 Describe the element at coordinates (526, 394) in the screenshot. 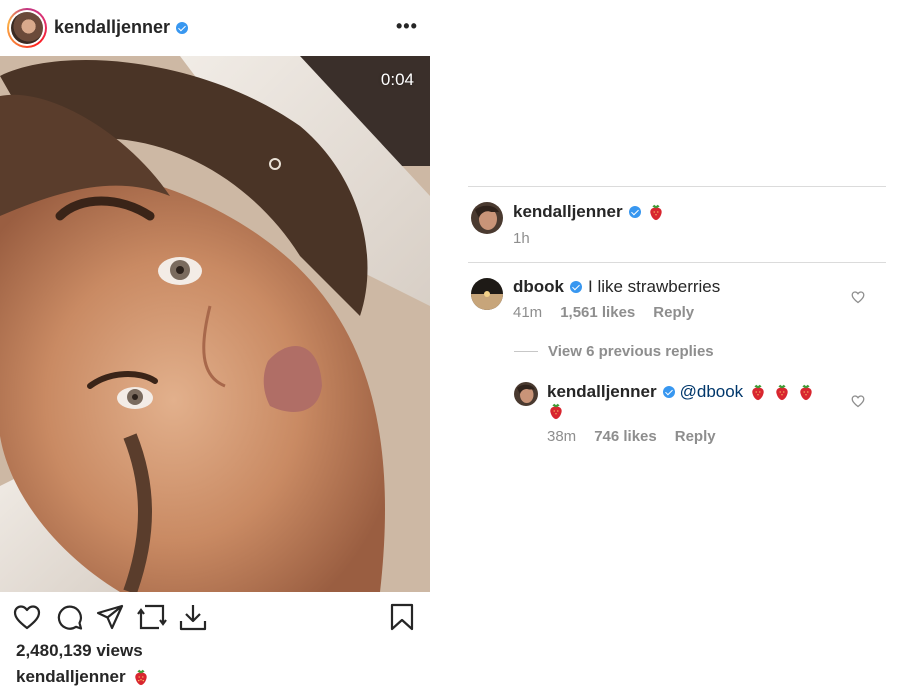

I see `reply-author-avatar` at that location.